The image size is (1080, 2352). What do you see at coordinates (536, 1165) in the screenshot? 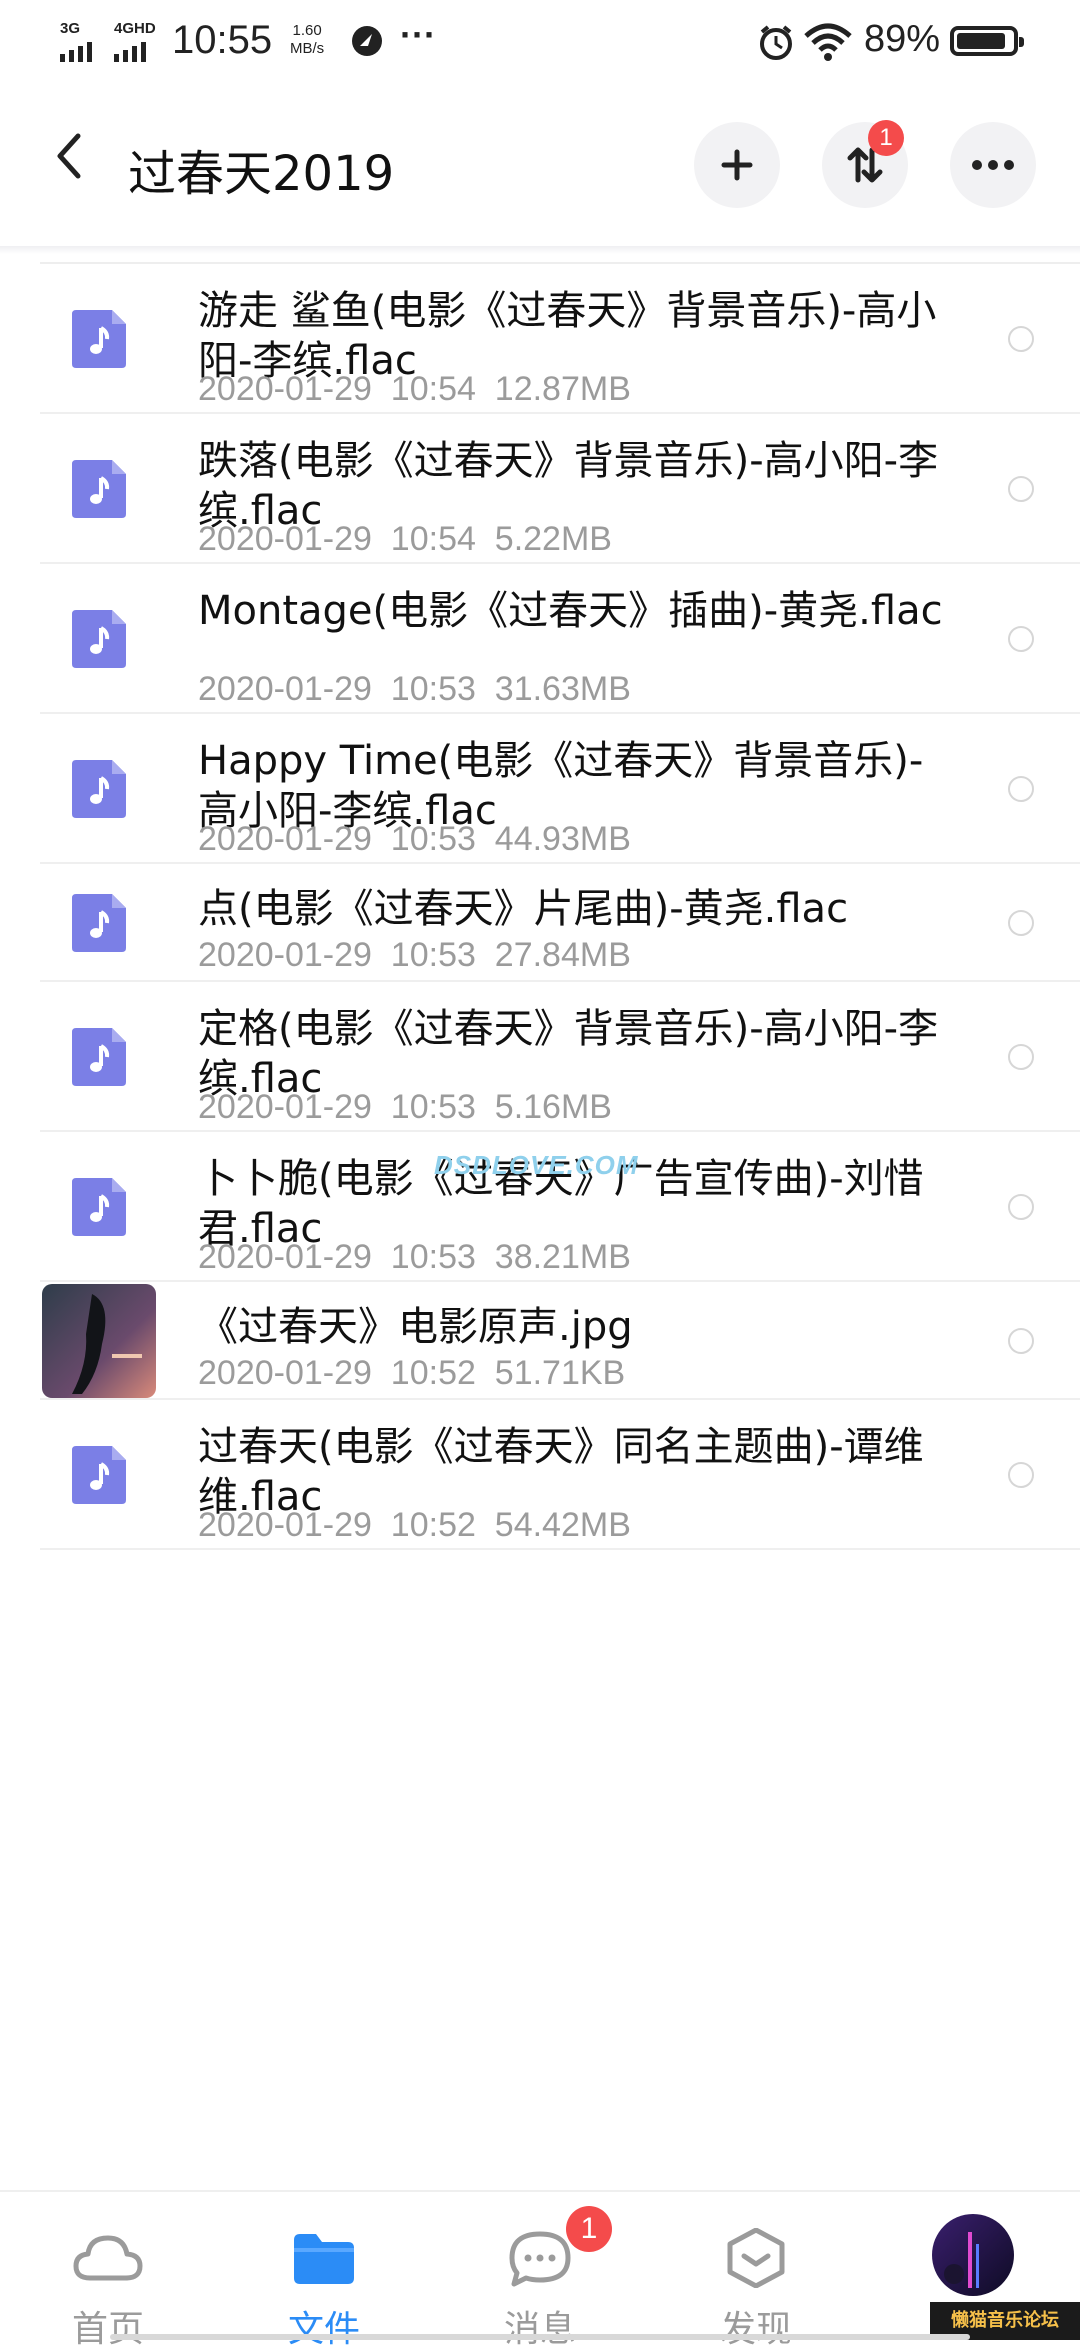
I see `watermark-text: DSDLOVE.COM` at bounding box center [536, 1165].